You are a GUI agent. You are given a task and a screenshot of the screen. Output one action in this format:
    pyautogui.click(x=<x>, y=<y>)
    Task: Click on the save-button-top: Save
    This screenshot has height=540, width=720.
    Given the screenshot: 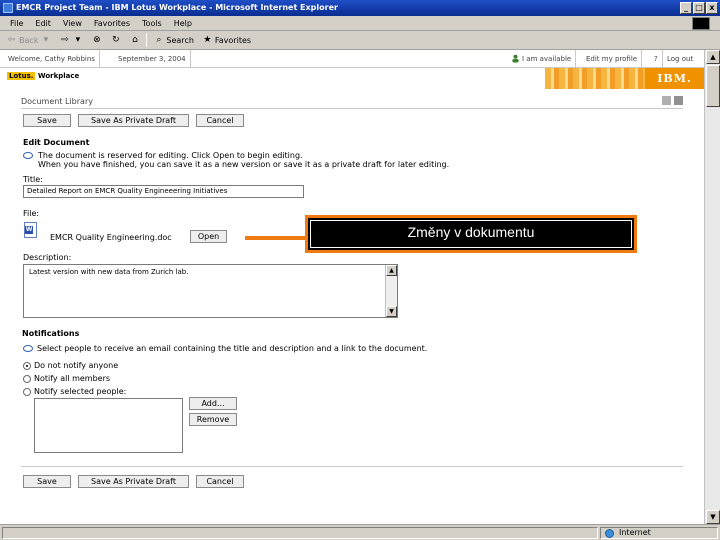 What is the action you would take?
    pyautogui.click(x=47, y=120)
    